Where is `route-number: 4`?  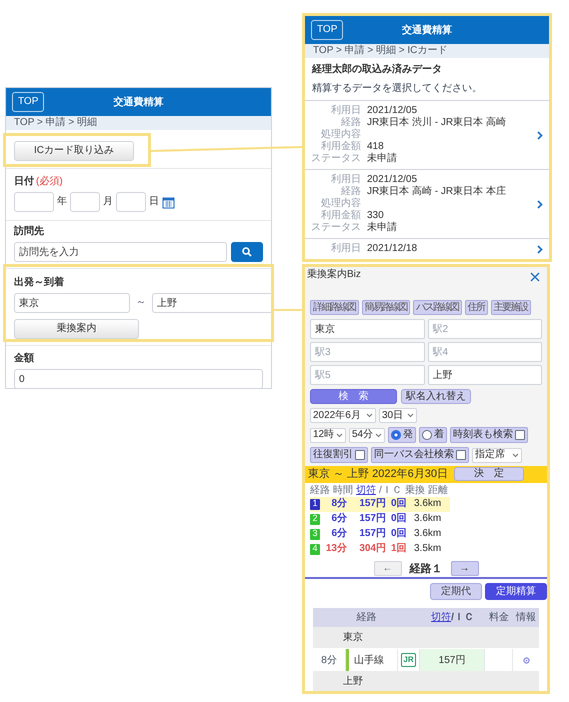 route-number: 4 is located at coordinates (315, 549).